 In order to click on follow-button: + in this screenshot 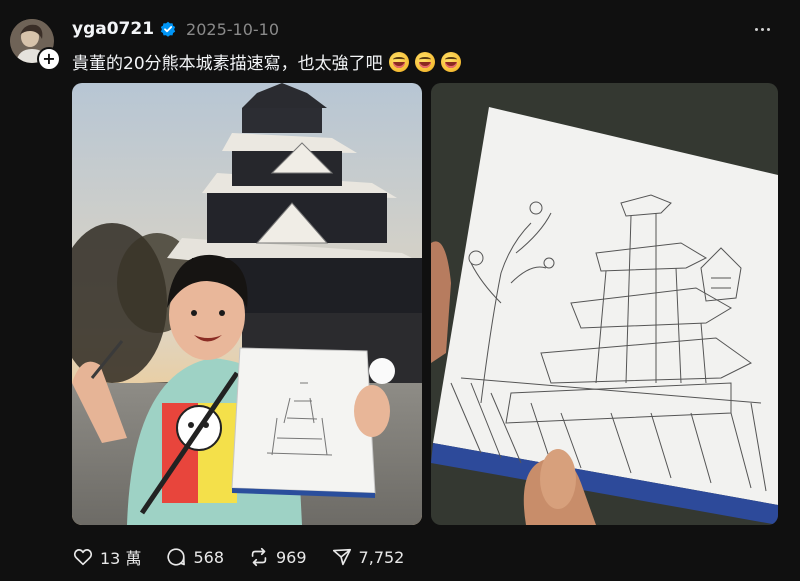, I will do `click(49, 59)`.